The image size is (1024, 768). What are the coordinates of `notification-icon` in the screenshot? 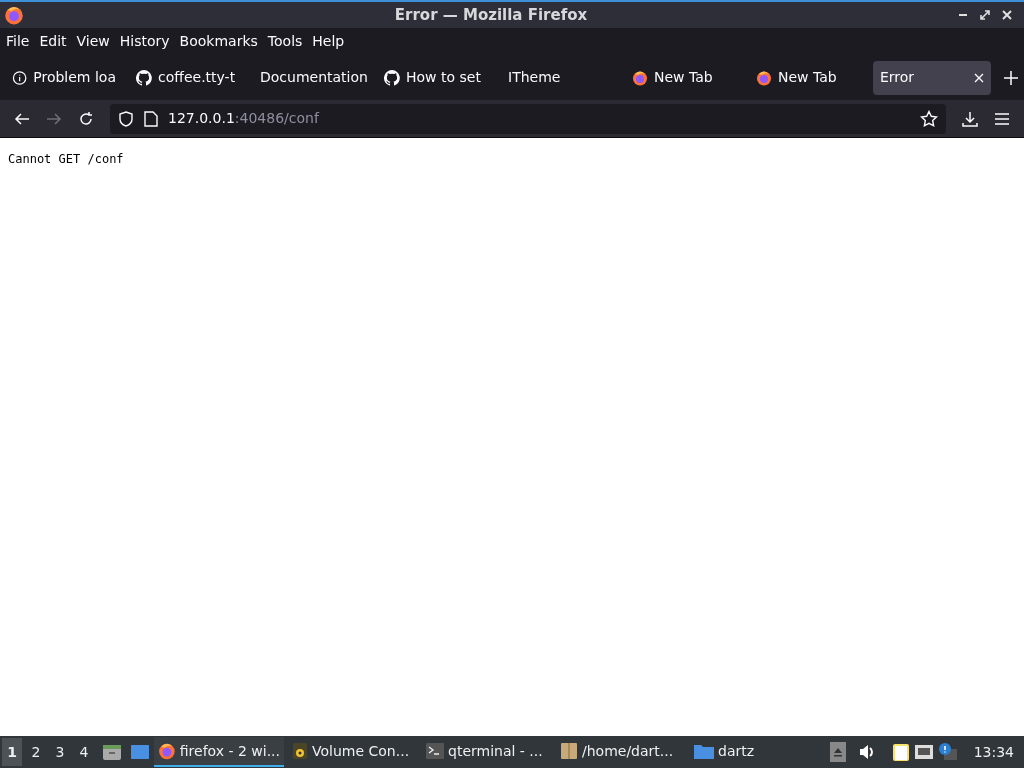 It's located at (947, 752).